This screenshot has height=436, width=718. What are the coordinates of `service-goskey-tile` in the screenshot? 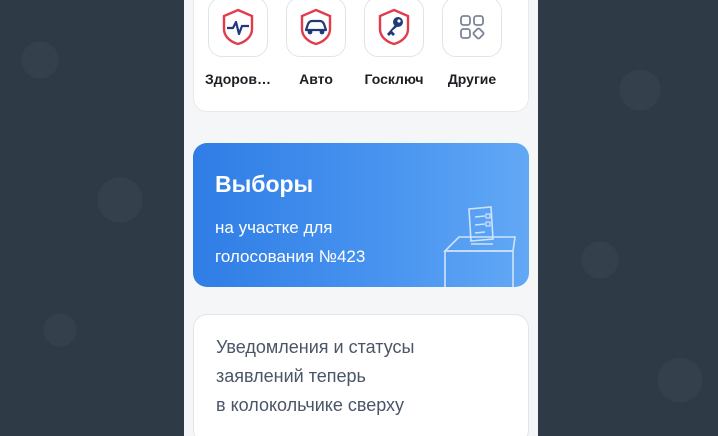 It's located at (394, 28).